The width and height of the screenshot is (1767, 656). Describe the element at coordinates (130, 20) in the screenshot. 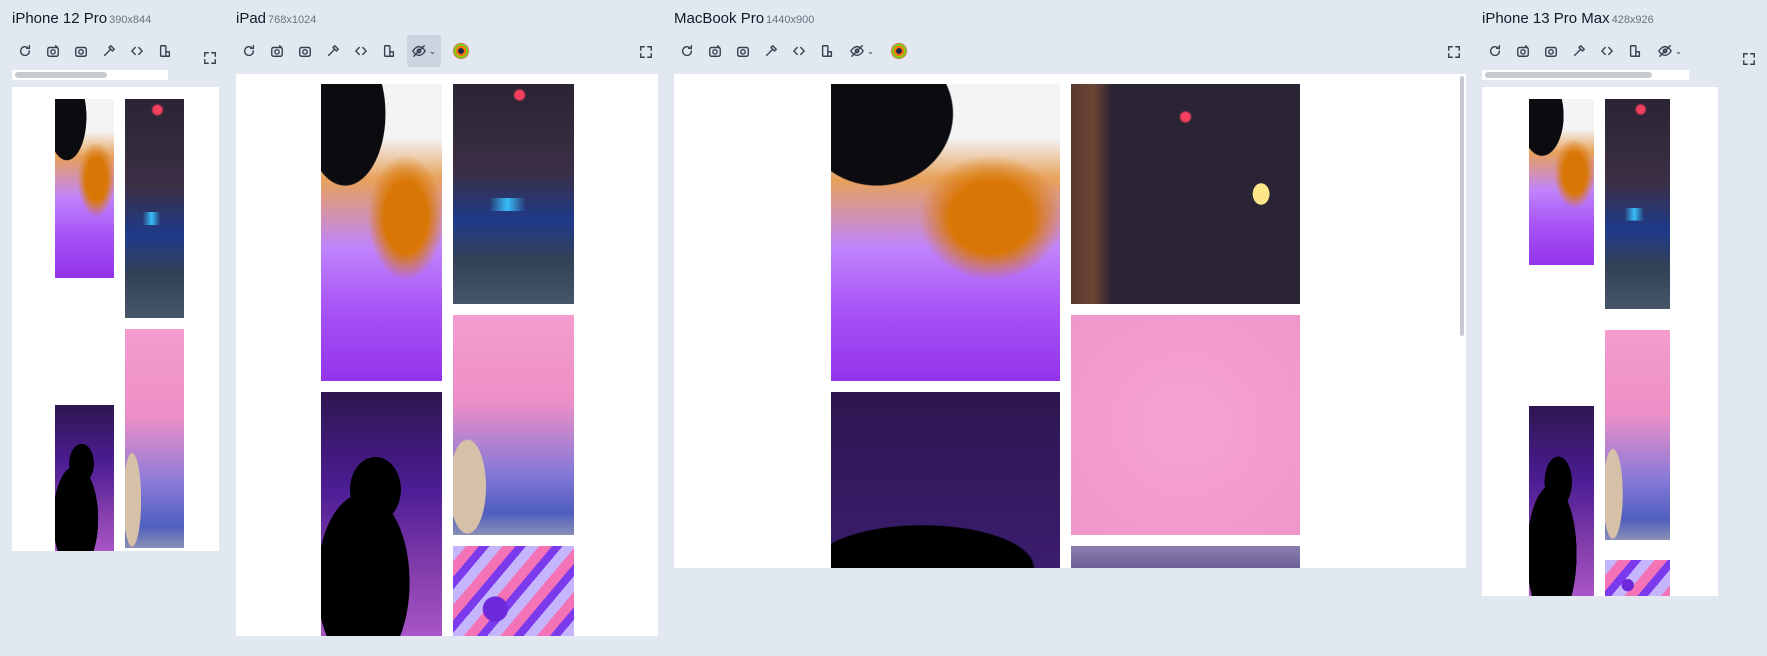

I see `device-size: 390x844` at that location.